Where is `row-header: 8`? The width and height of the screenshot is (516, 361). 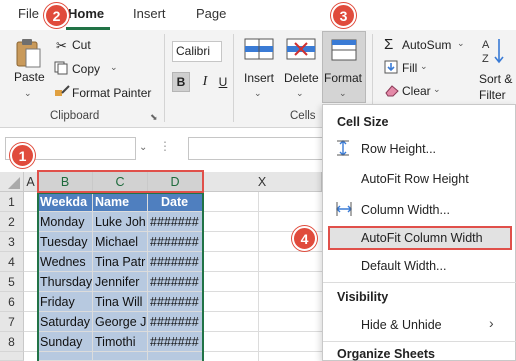 row-header: 8 is located at coordinates (12, 342).